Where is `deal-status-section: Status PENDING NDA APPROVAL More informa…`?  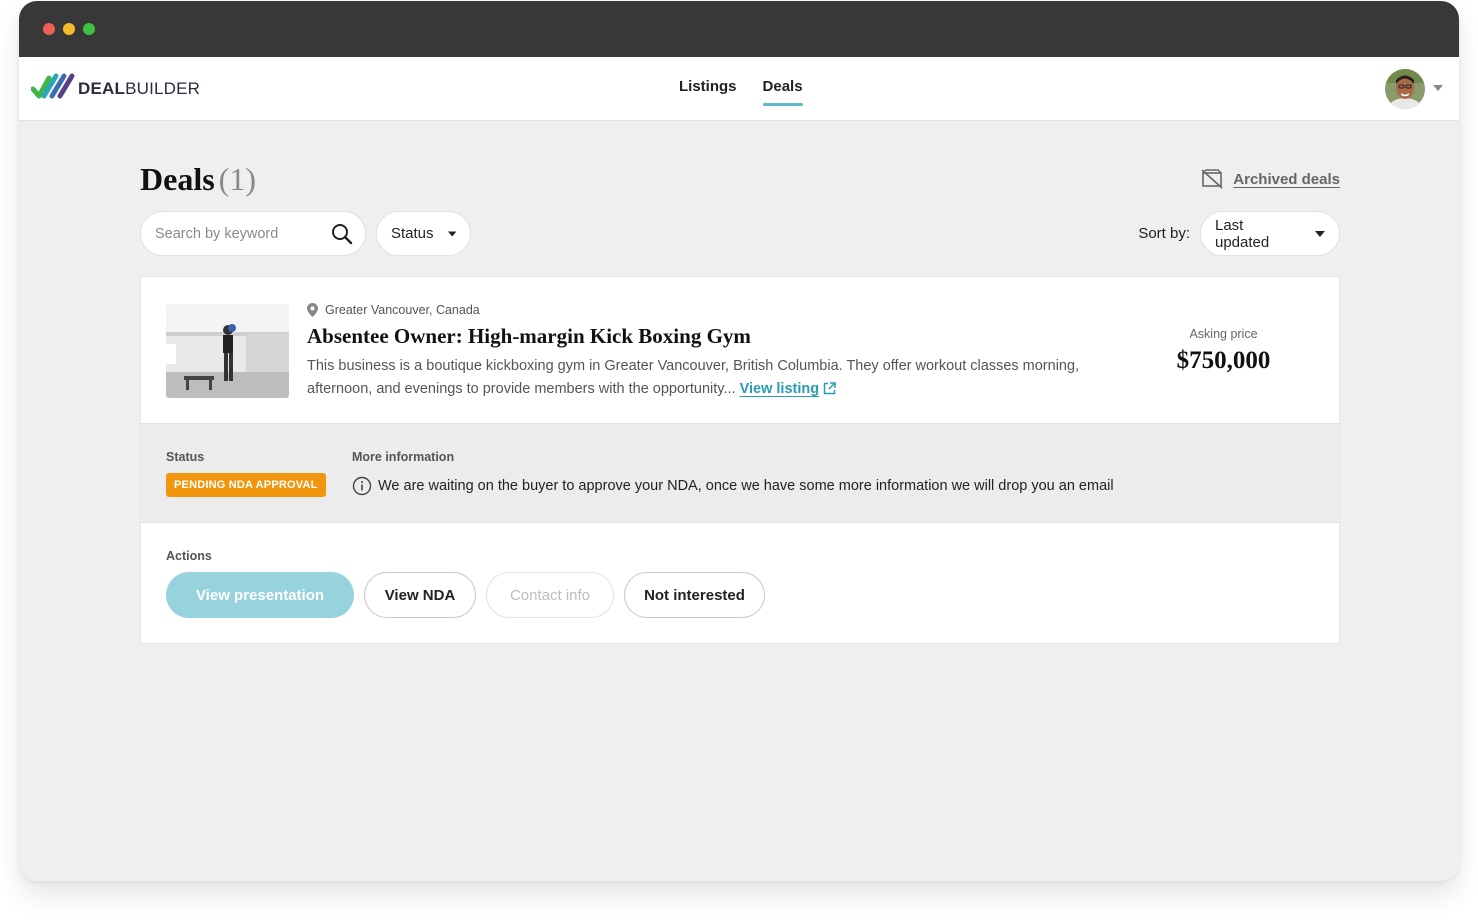 deal-status-section: Status PENDING NDA APPROVAL More informa… is located at coordinates (740, 473).